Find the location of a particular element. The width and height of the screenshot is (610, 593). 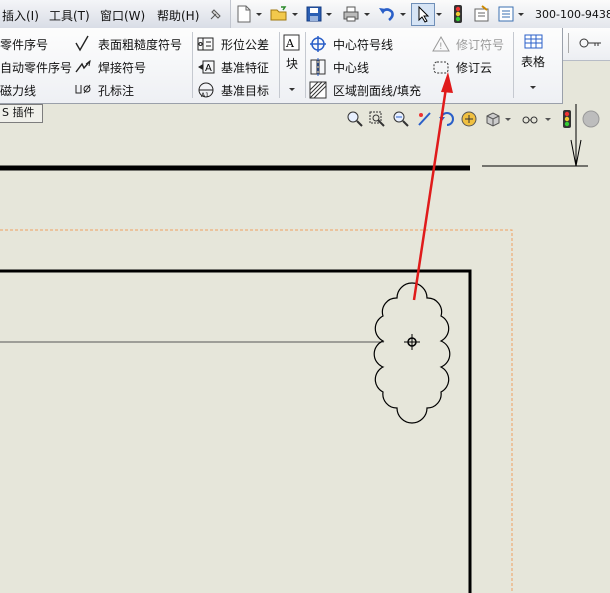

center-point-marker is located at coordinates (412, 342).